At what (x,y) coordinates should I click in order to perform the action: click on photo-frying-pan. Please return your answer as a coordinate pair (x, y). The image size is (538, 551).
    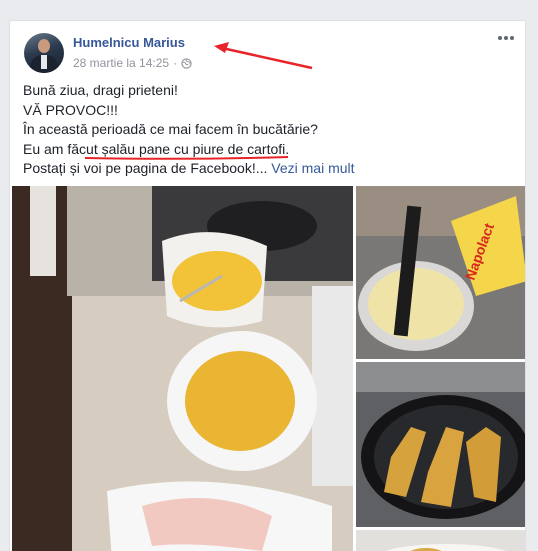
    Looking at the image, I should click on (440, 444).